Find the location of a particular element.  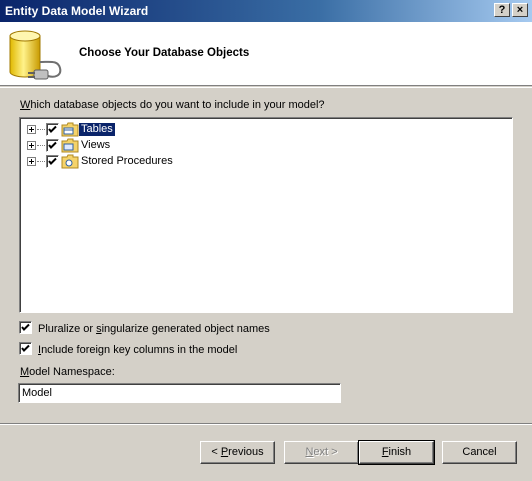

window-title: Entity Data Model Wizard is located at coordinates (77, 11).